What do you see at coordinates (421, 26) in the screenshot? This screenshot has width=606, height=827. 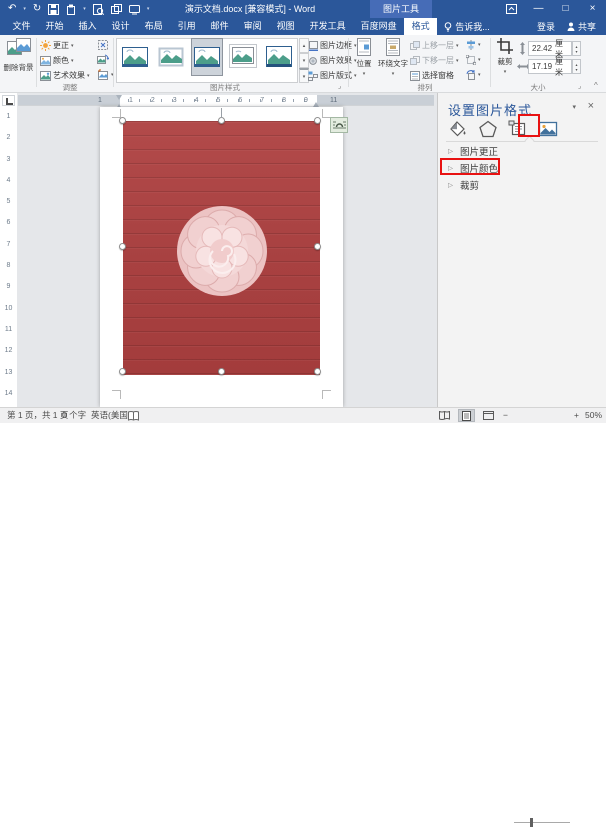 I see `tab-11: 格式` at bounding box center [421, 26].